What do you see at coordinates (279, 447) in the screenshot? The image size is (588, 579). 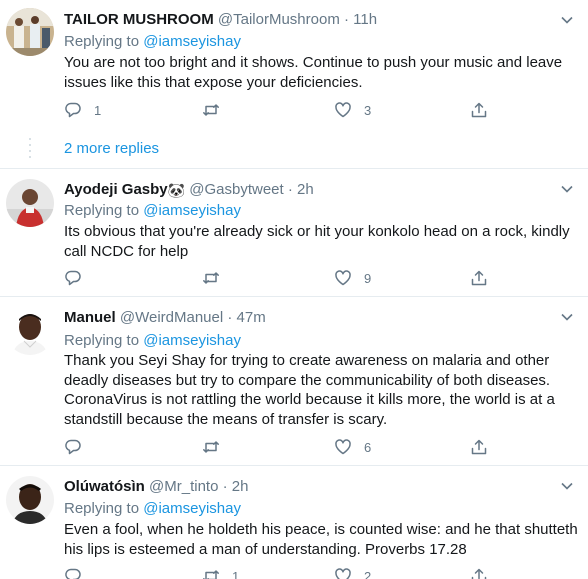 I see `tweet-actions: 6` at bounding box center [279, 447].